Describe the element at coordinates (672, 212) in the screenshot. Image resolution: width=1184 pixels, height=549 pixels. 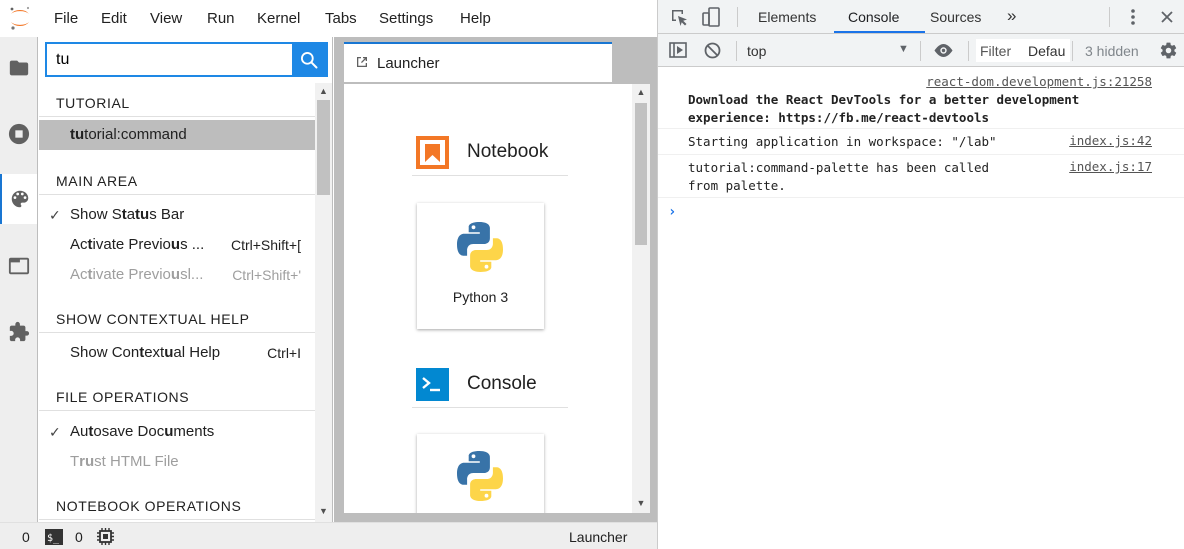
I see `console-prompt: ›` at that location.